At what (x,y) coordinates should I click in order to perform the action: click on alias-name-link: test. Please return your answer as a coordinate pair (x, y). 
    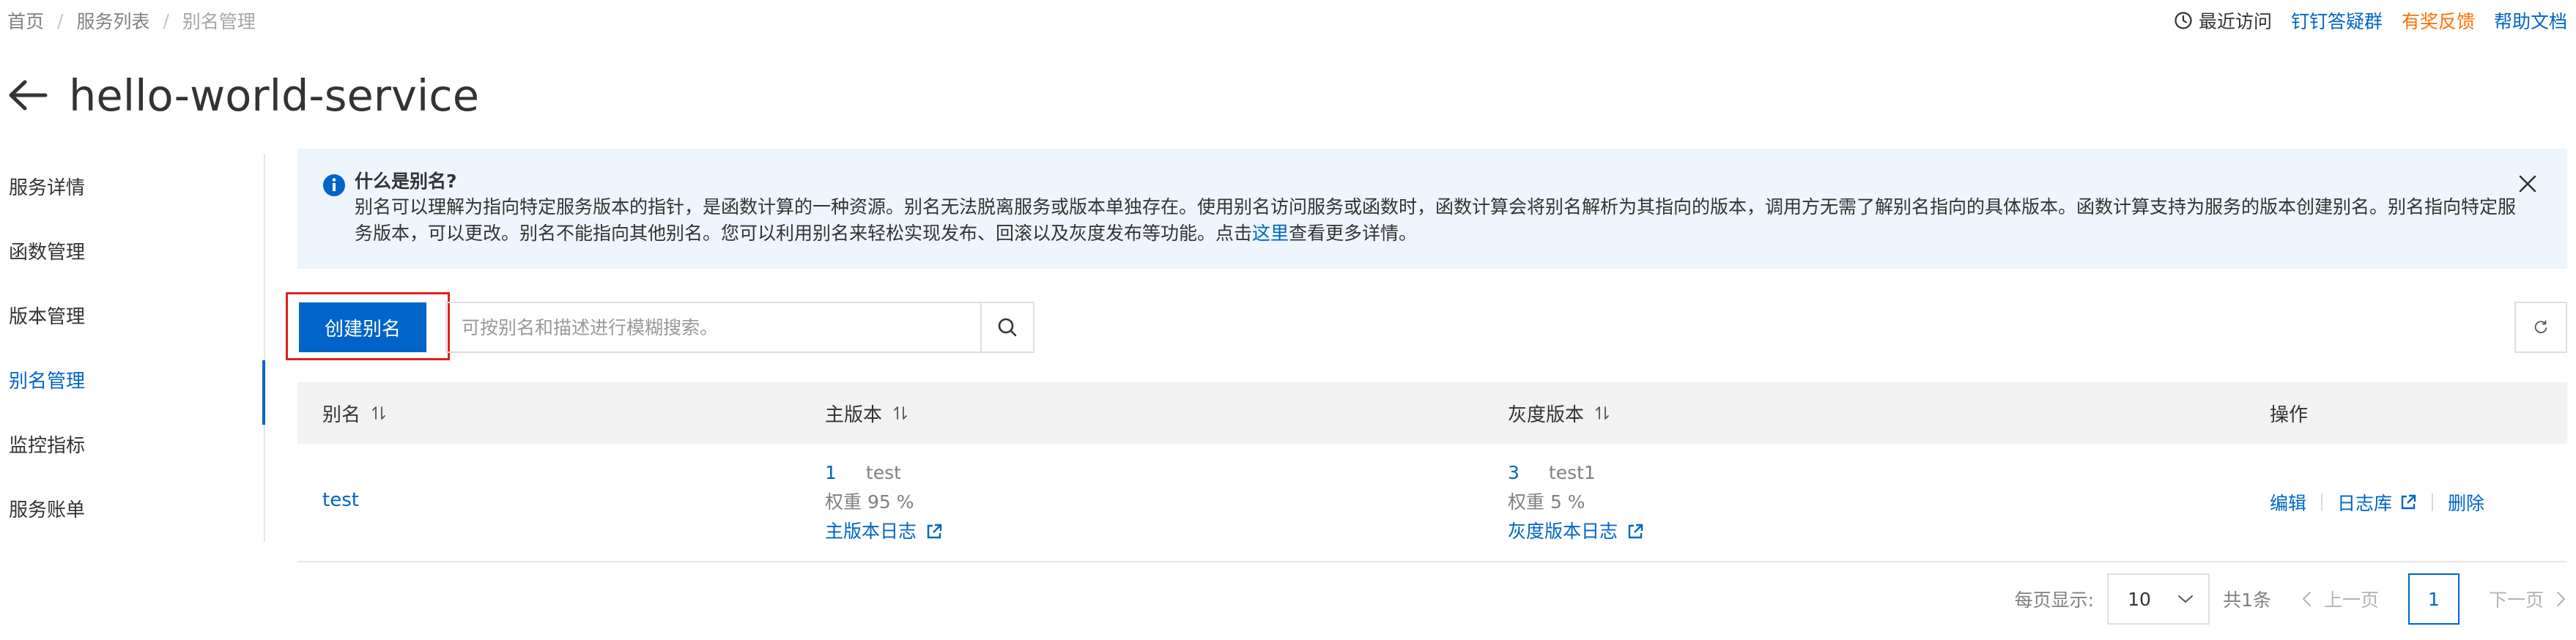
    Looking at the image, I should click on (340, 500).